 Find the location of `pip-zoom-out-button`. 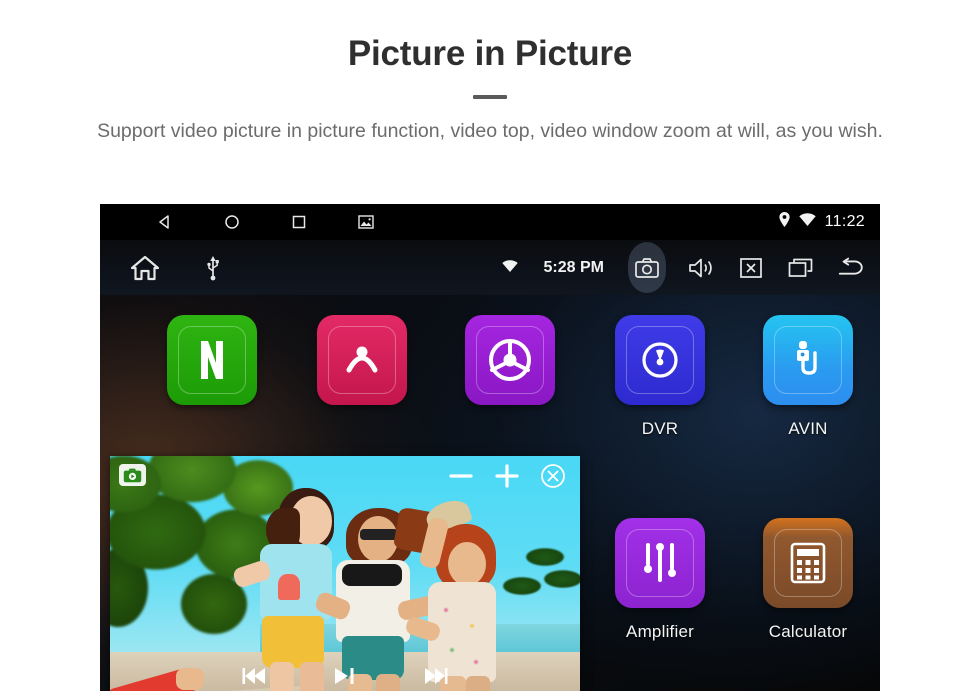

pip-zoom-out-button is located at coordinates (461, 476).